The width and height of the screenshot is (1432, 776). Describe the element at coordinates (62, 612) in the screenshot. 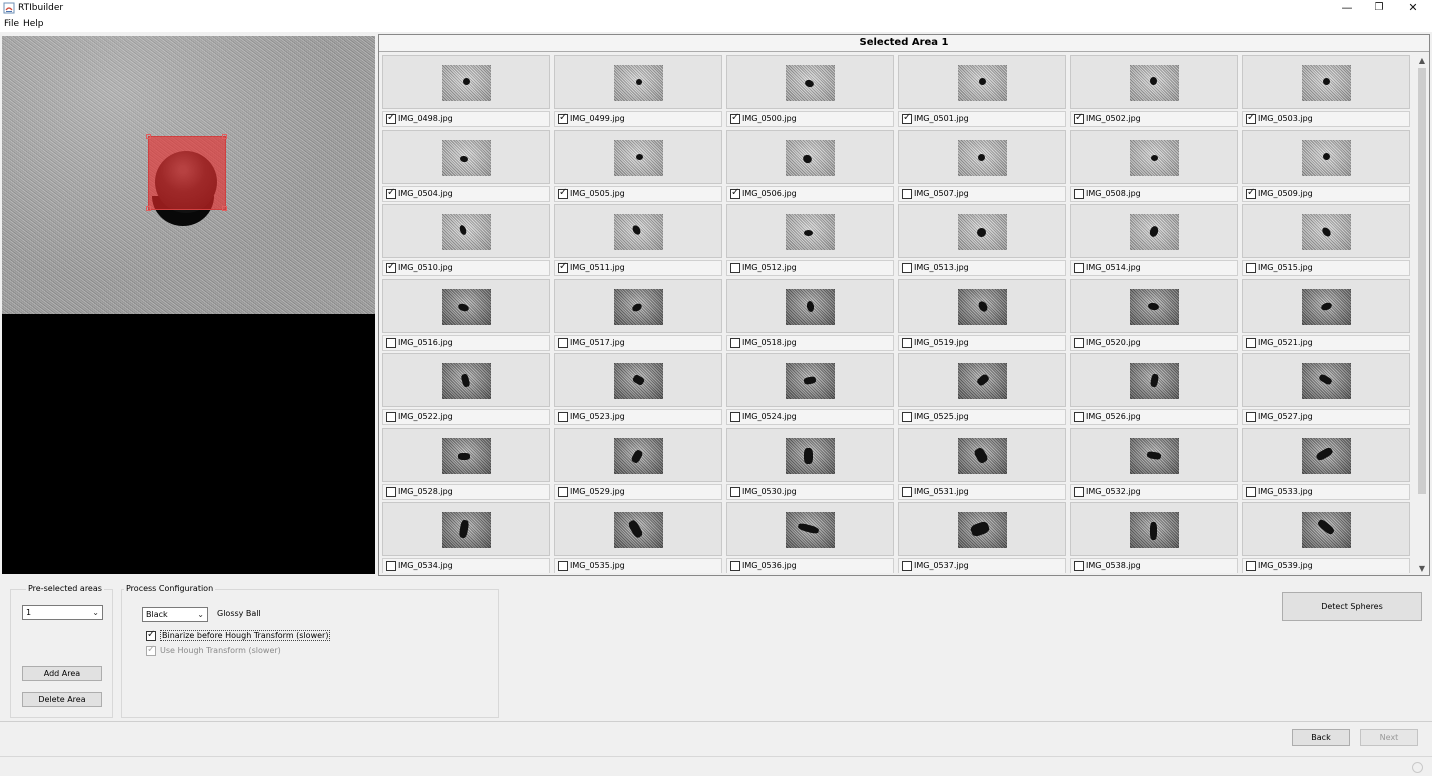

I see `area-select: 1 ⌄` at that location.